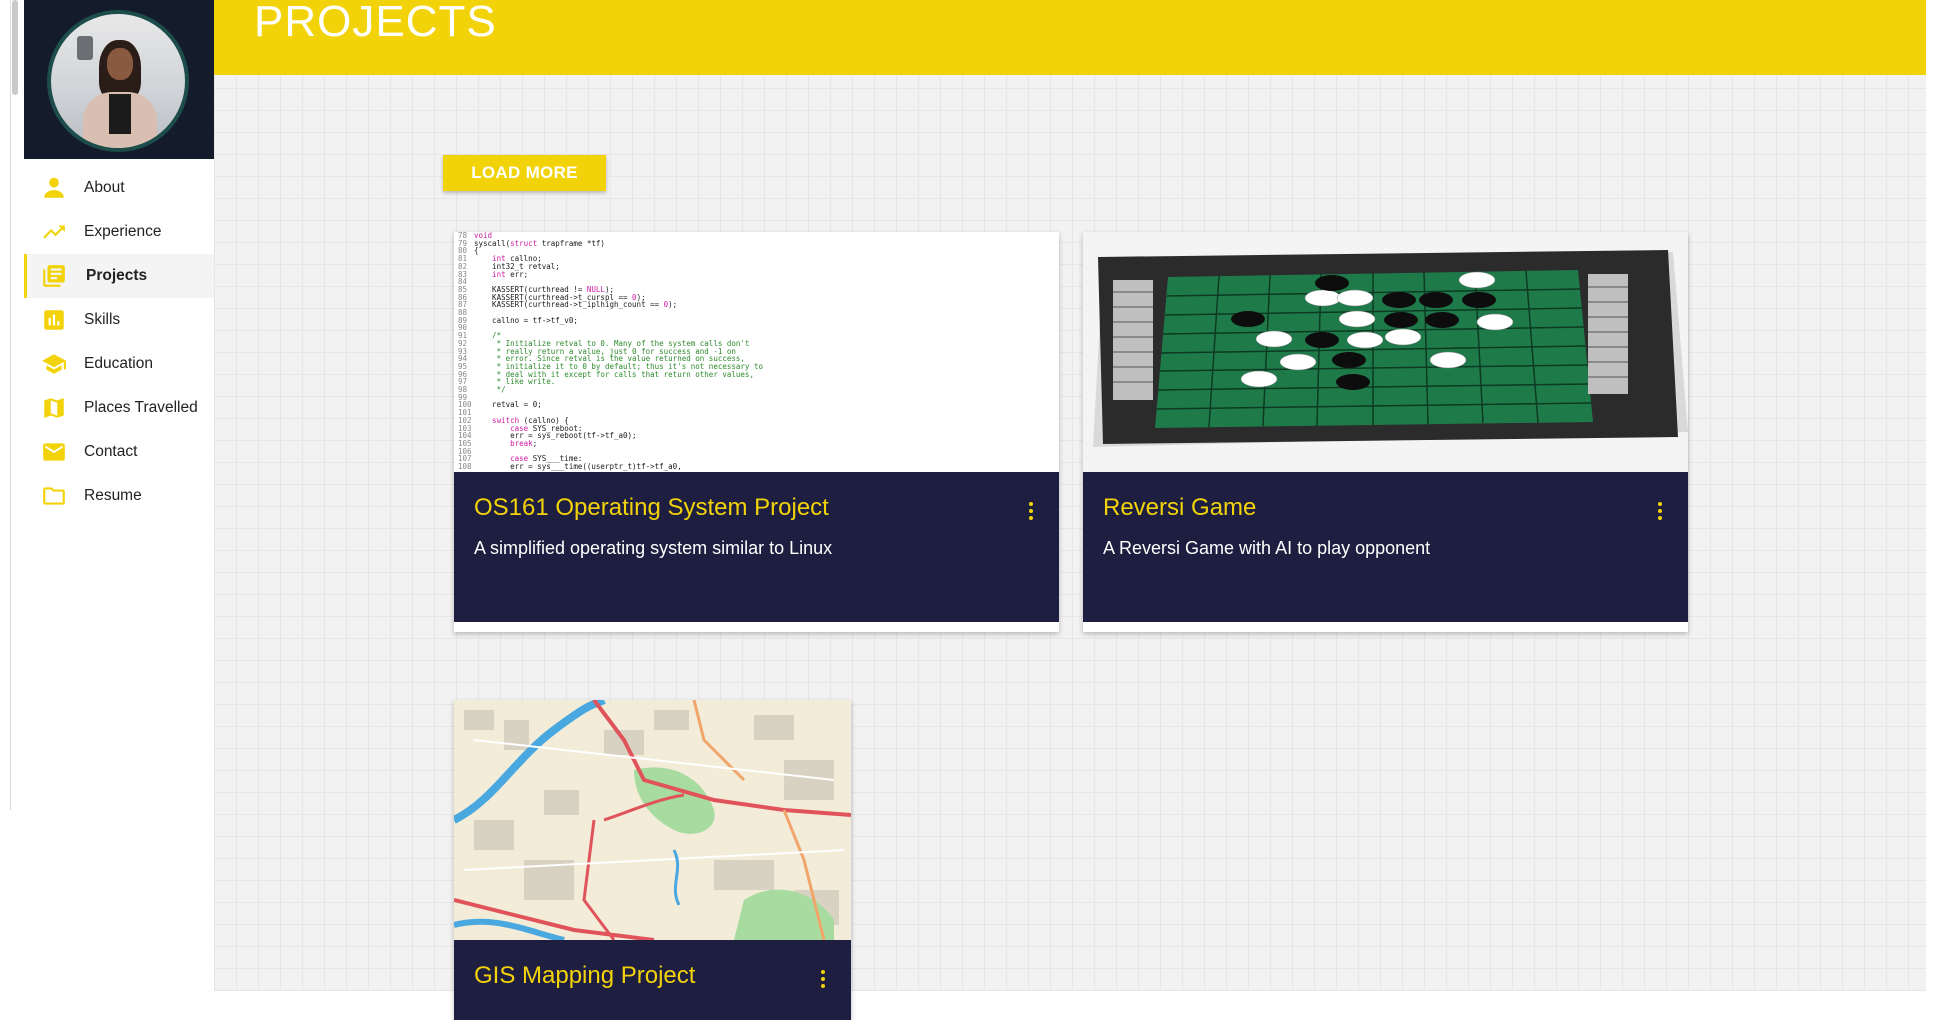 This screenshot has height=1020, width=1934. I want to click on sidebar-item-education: Education, so click(119, 364).